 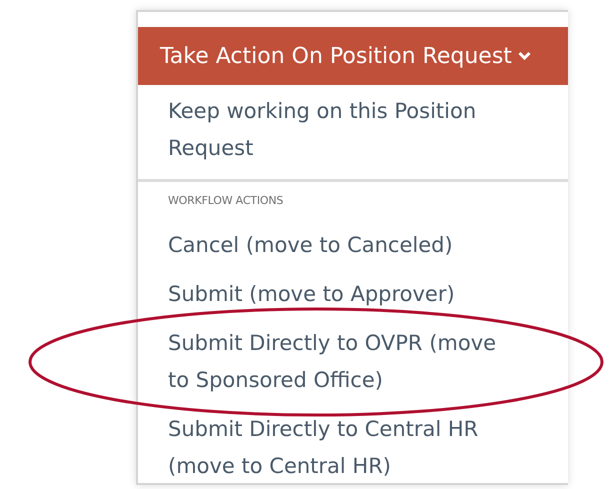 I want to click on section-heading: WORKFLOW ACTIONS, so click(x=225, y=201).